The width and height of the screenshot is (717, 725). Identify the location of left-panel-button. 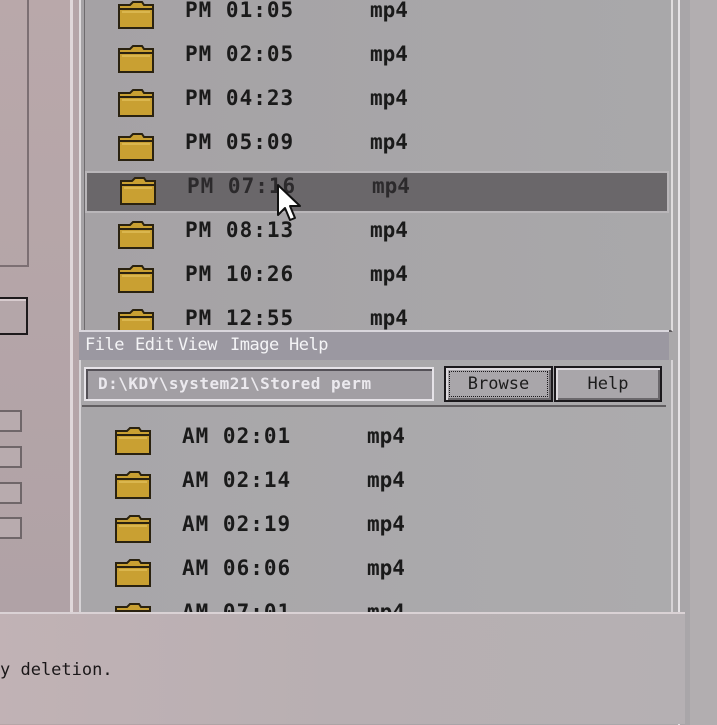
(14, 316).